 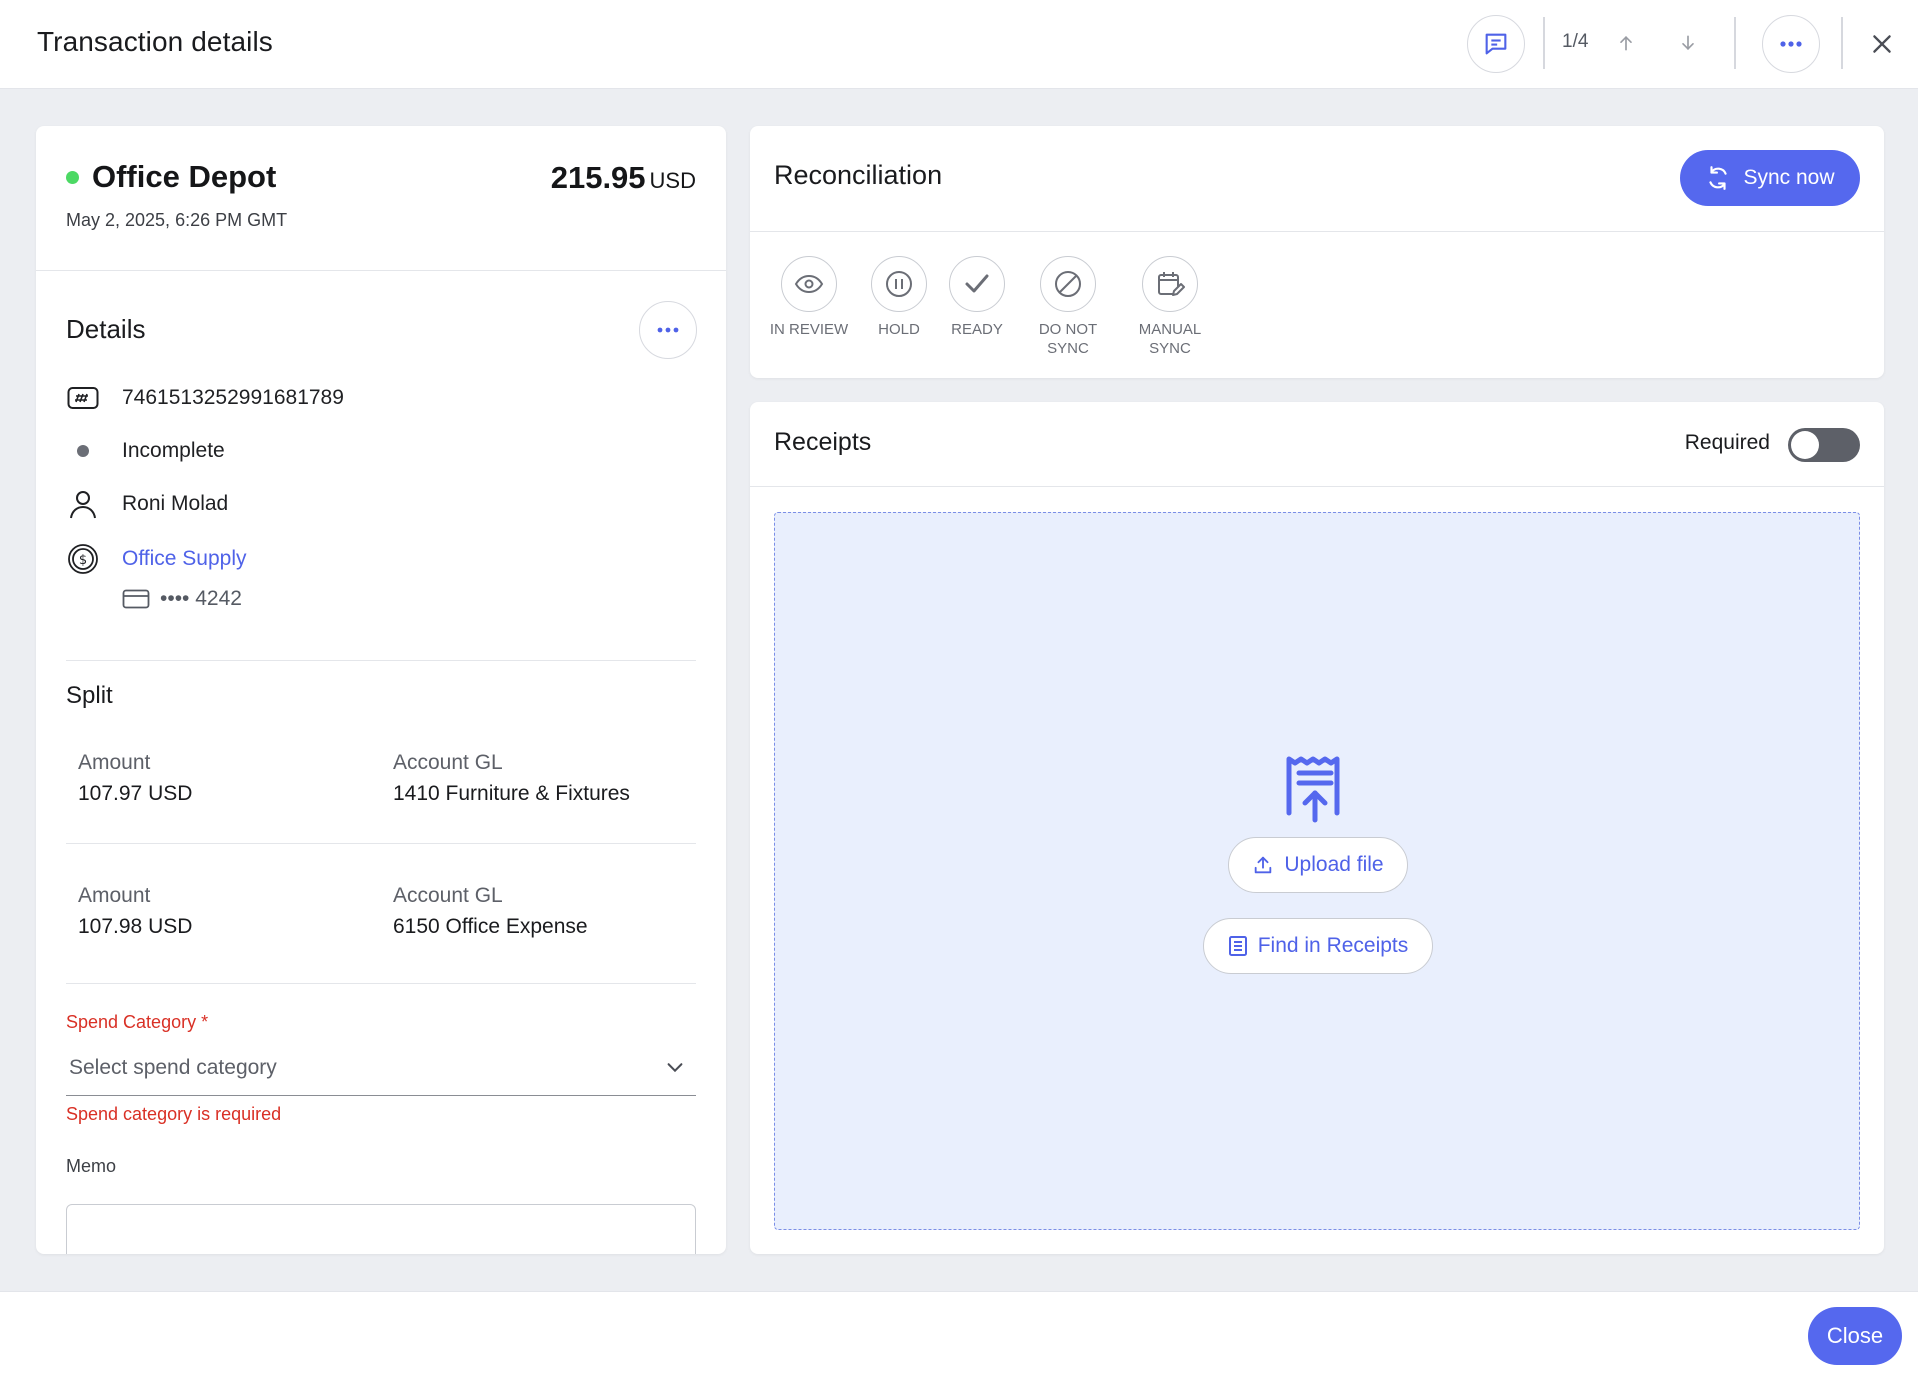 What do you see at coordinates (1170, 284) in the screenshot?
I see `calendar-edit-icon` at bounding box center [1170, 284].